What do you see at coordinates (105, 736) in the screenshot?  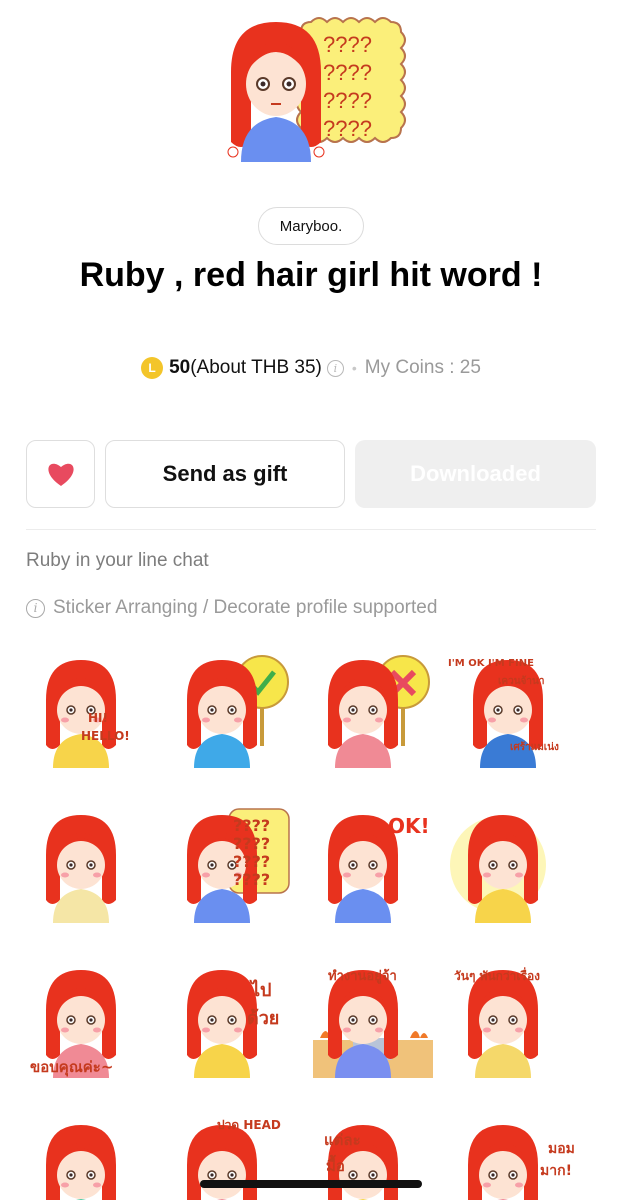 I see `sticker-caption: HELLO!` at bounding box center [105, 736].